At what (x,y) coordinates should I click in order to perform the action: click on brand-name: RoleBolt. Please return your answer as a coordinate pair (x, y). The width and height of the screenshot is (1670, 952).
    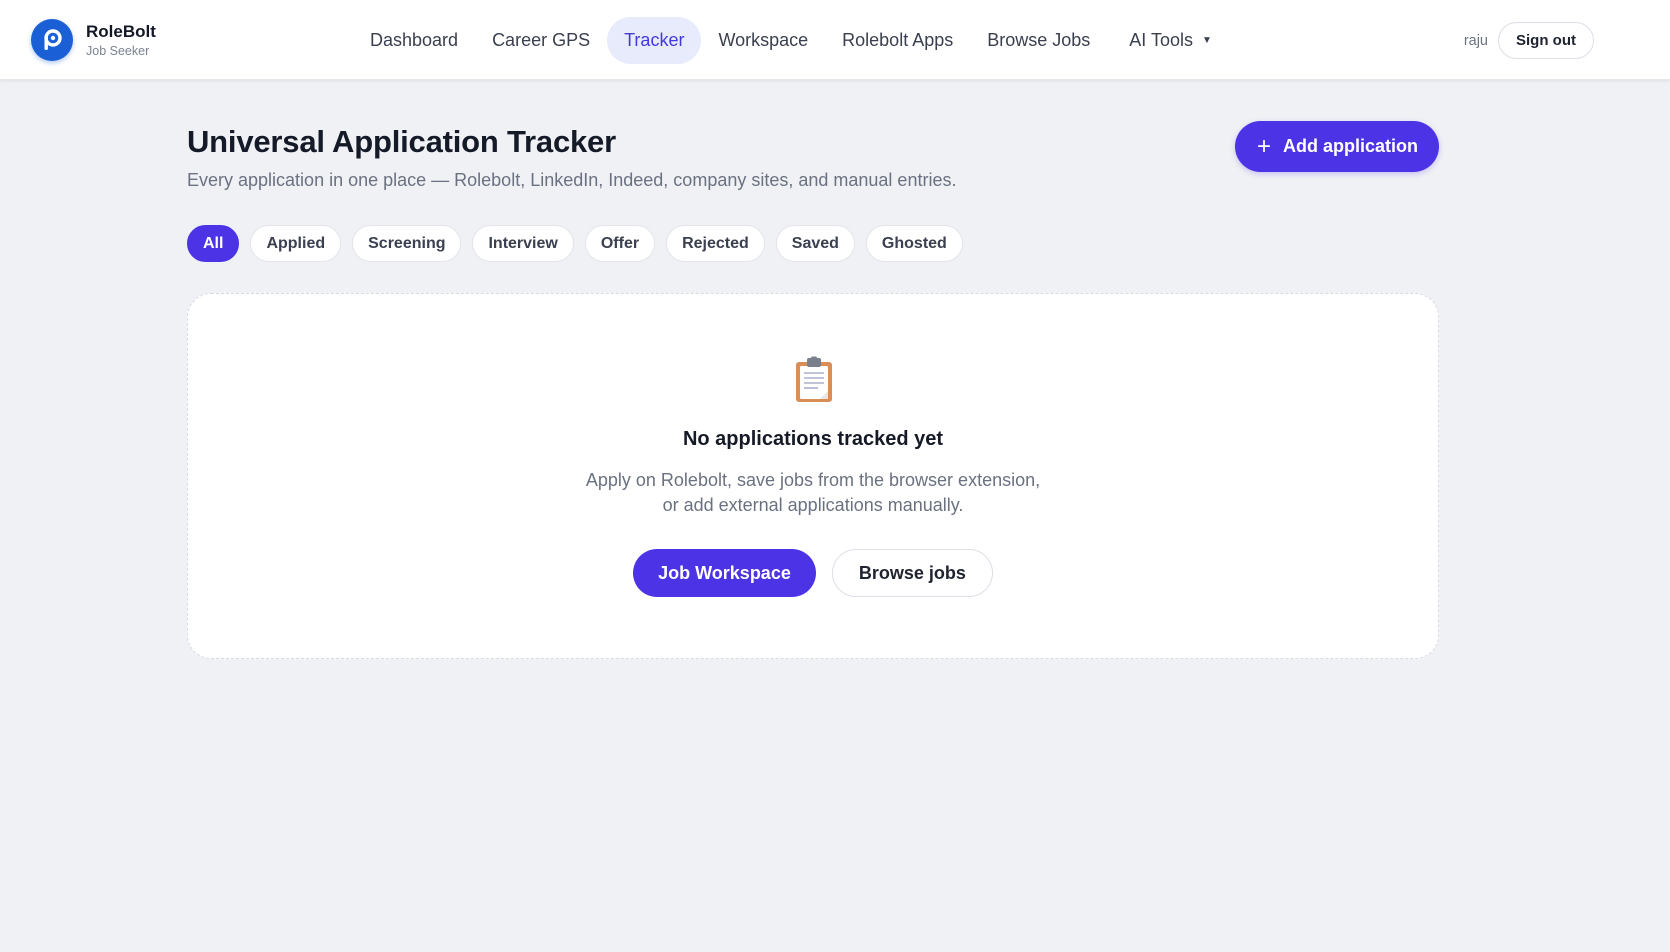
    Looking at the image, I should click on (121, 31).